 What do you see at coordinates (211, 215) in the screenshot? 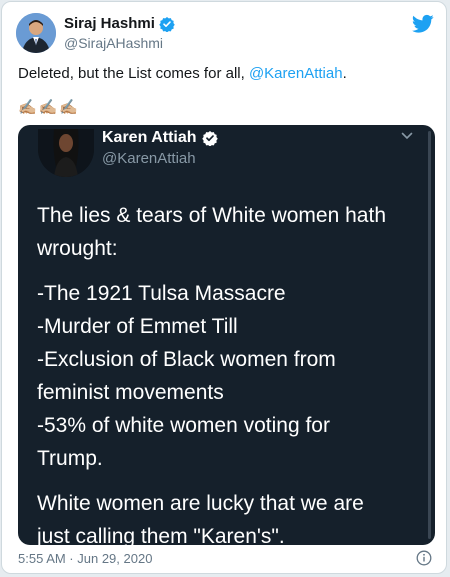
I see `quoted-line: The lies & tears of White women hath` at bounding box center [211, 215].